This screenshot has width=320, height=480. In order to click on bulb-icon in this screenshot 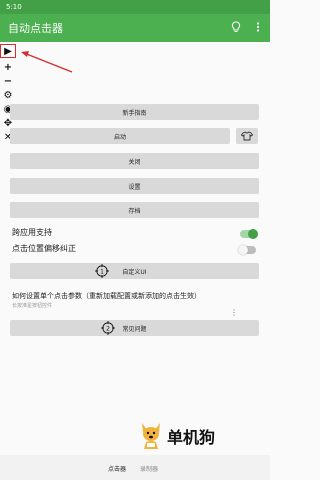, I will do `click(236, 27)`.